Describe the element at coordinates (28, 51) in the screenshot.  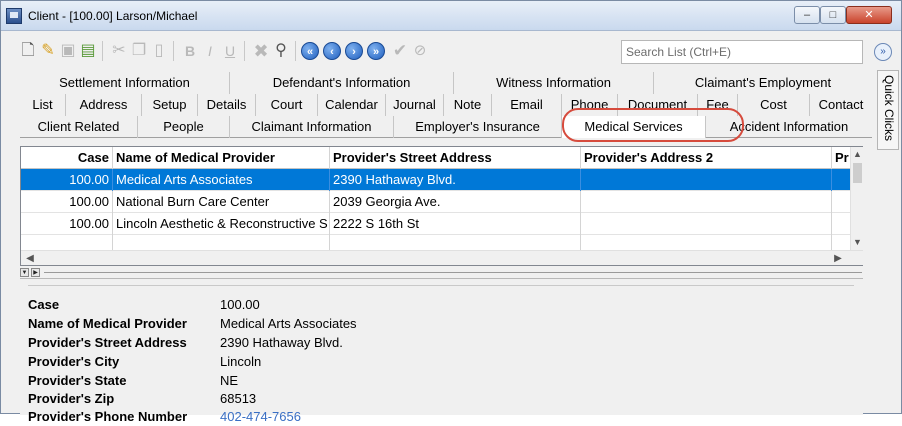
I see `new-document-icon: 🗋` at that location.